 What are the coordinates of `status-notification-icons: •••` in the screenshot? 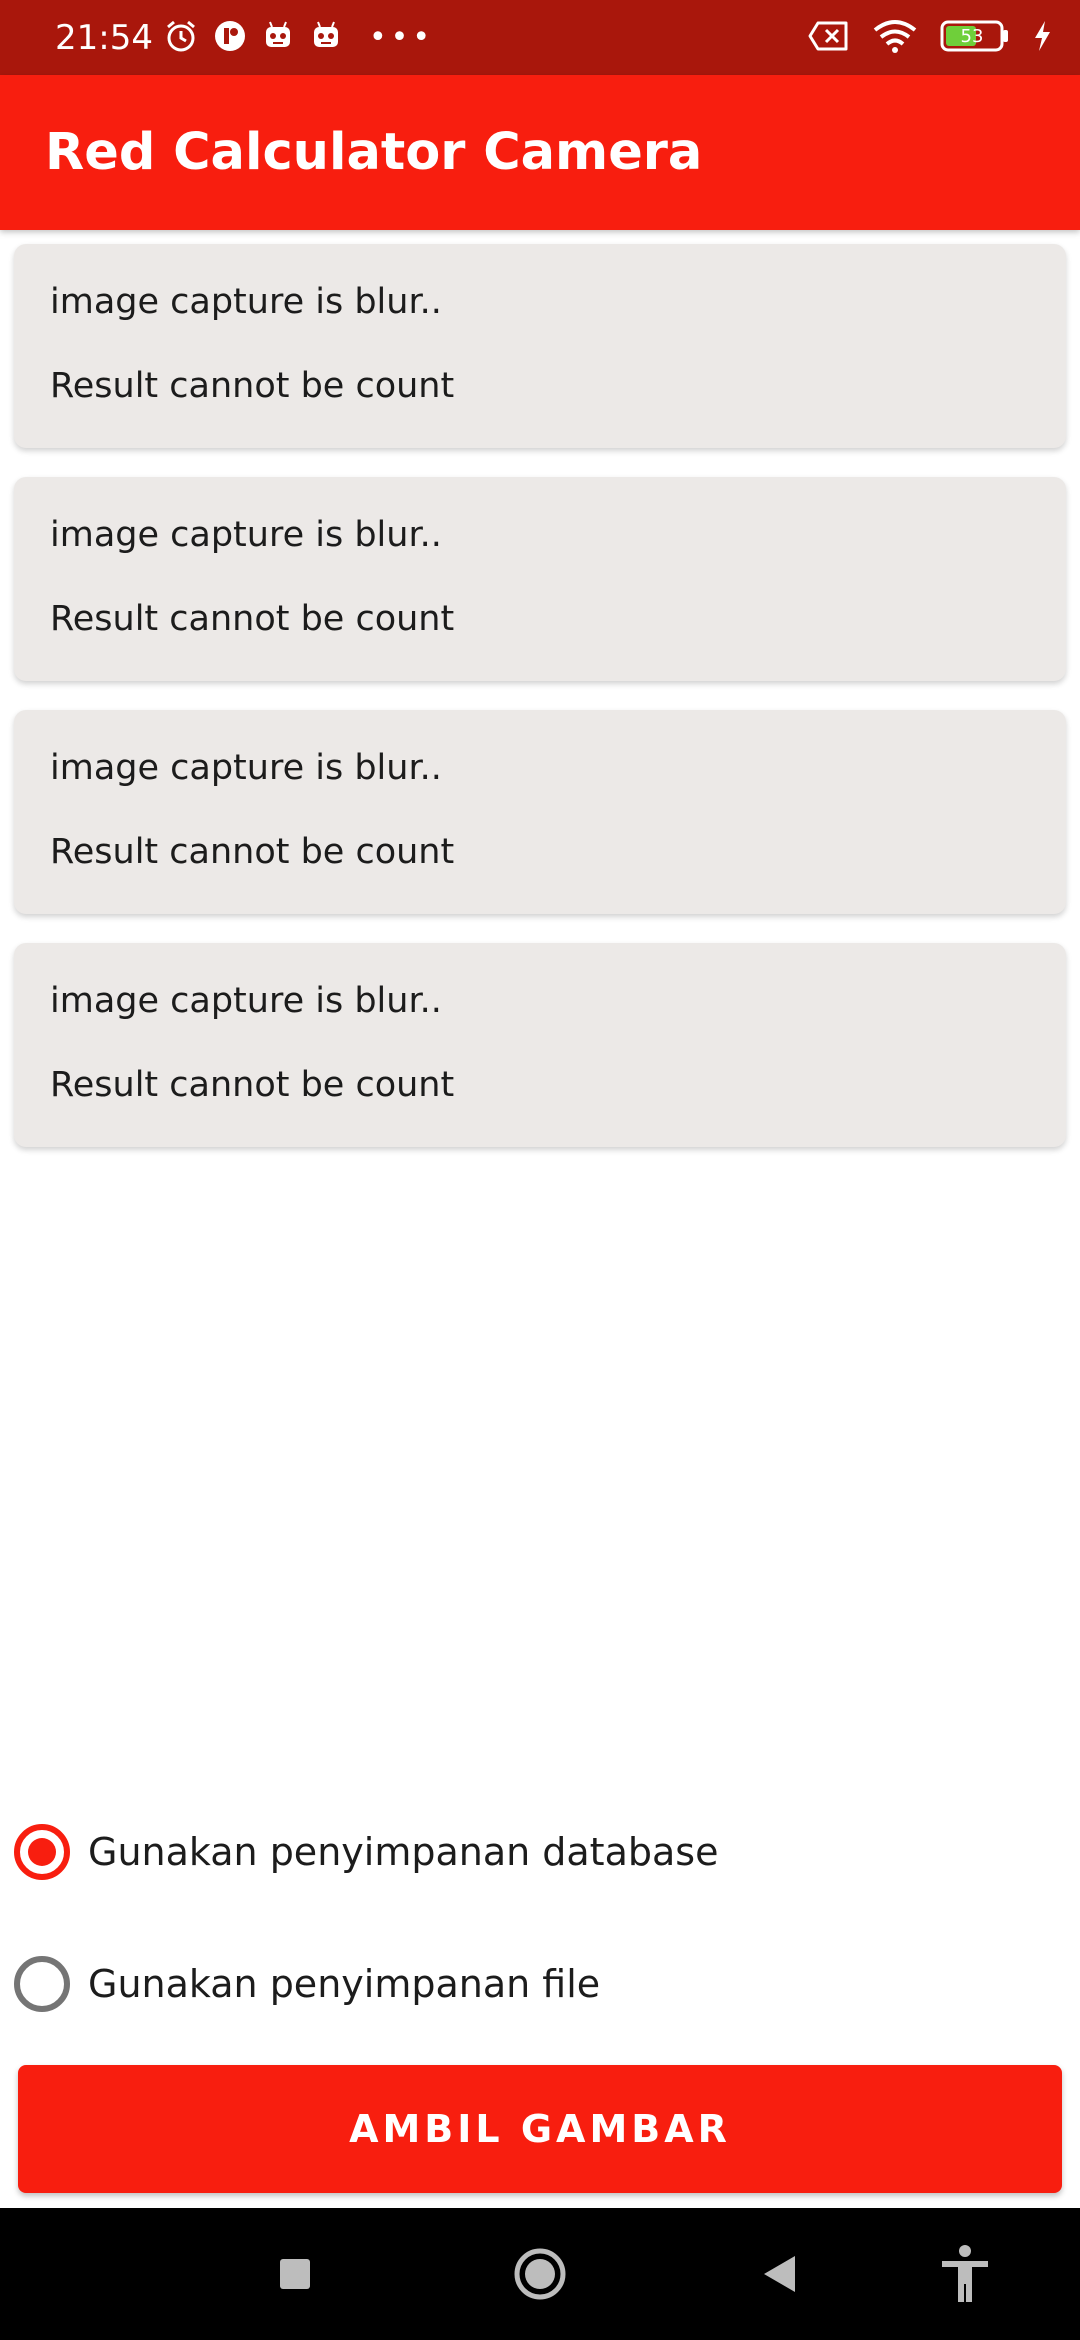 It's located at (298, 38).